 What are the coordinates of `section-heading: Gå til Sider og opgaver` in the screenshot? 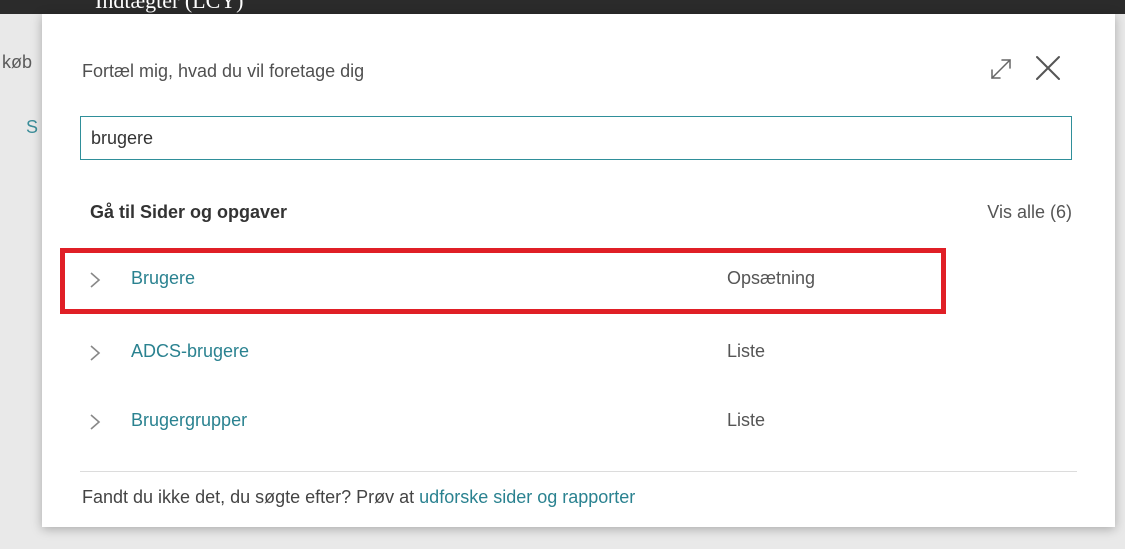 It's located at (189, 212).